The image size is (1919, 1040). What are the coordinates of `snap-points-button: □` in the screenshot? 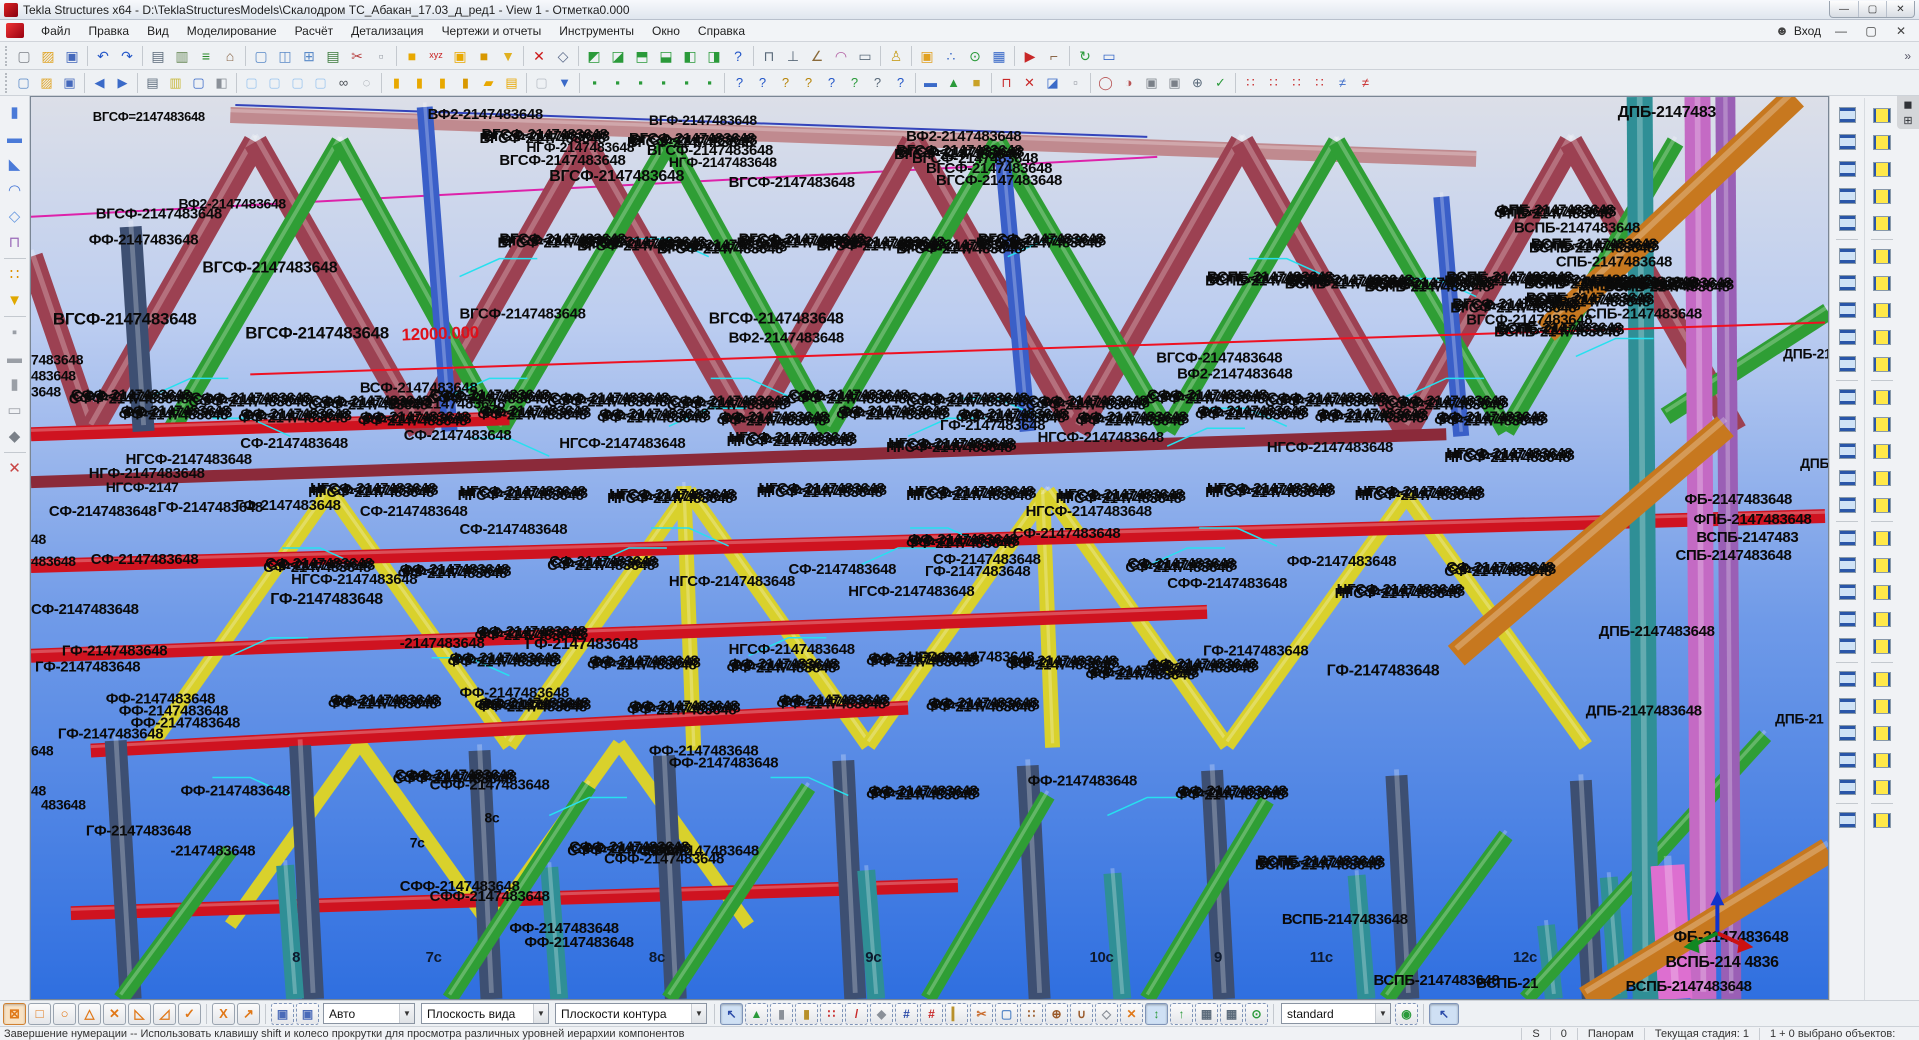 It's located at (39, 1013).